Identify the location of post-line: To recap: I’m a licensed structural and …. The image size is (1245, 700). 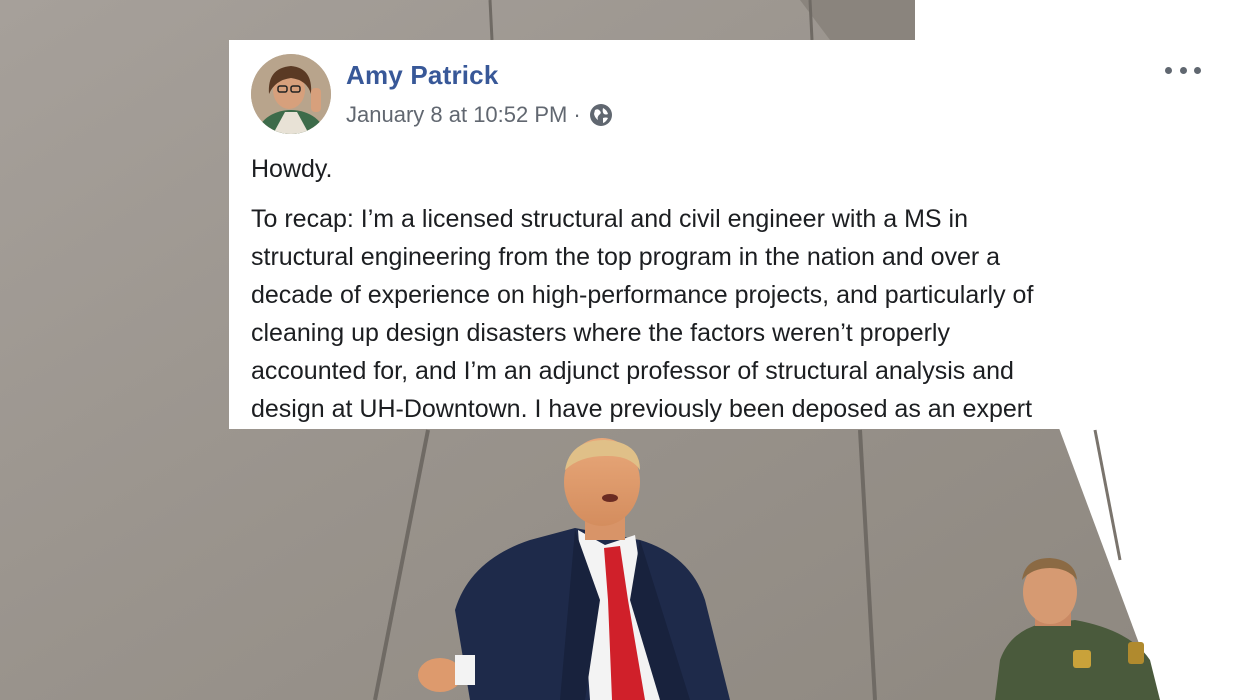
(609, 219).